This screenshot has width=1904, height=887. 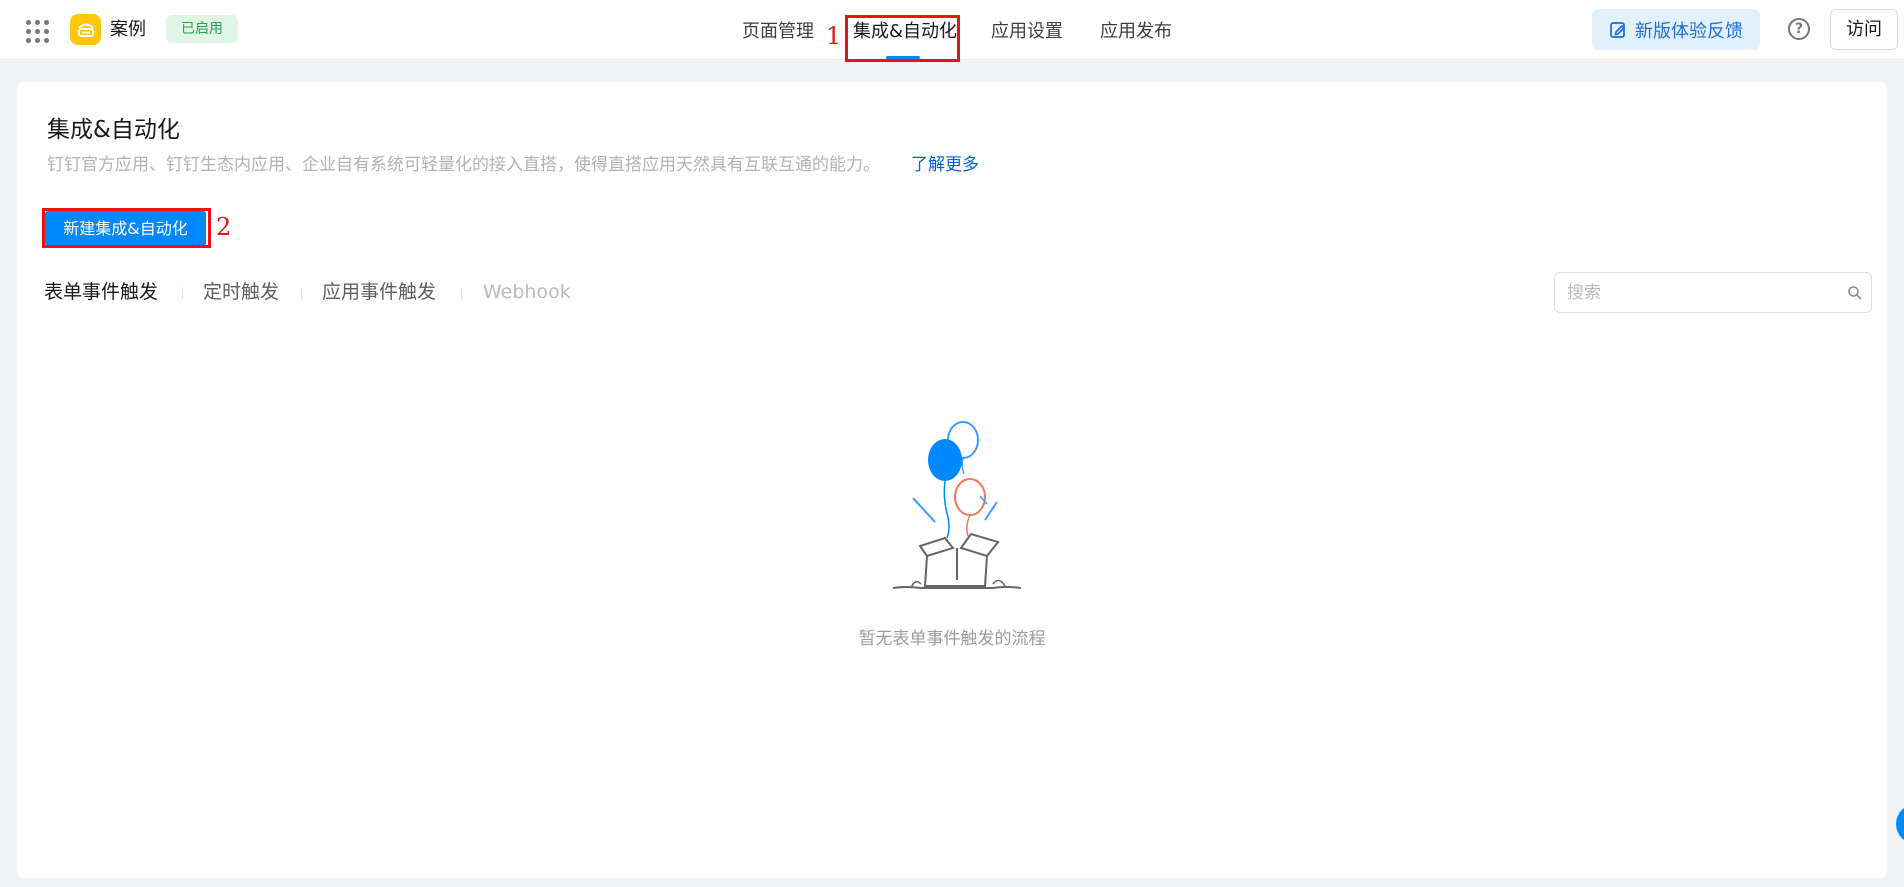 What do you see at coordinates (527, 292) in the screenshot?
I see `tab-webhook: Webhook` at bounding box center [527, 292].